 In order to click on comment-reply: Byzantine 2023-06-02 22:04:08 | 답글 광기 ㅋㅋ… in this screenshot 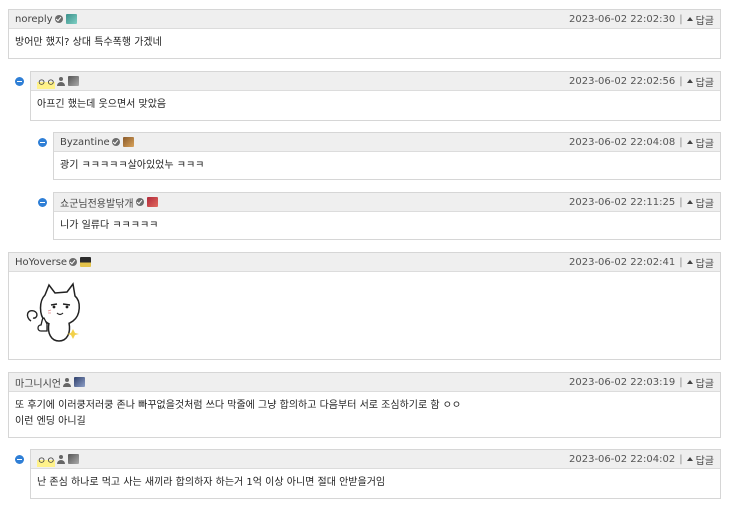, I will do `click(387, 156)`.